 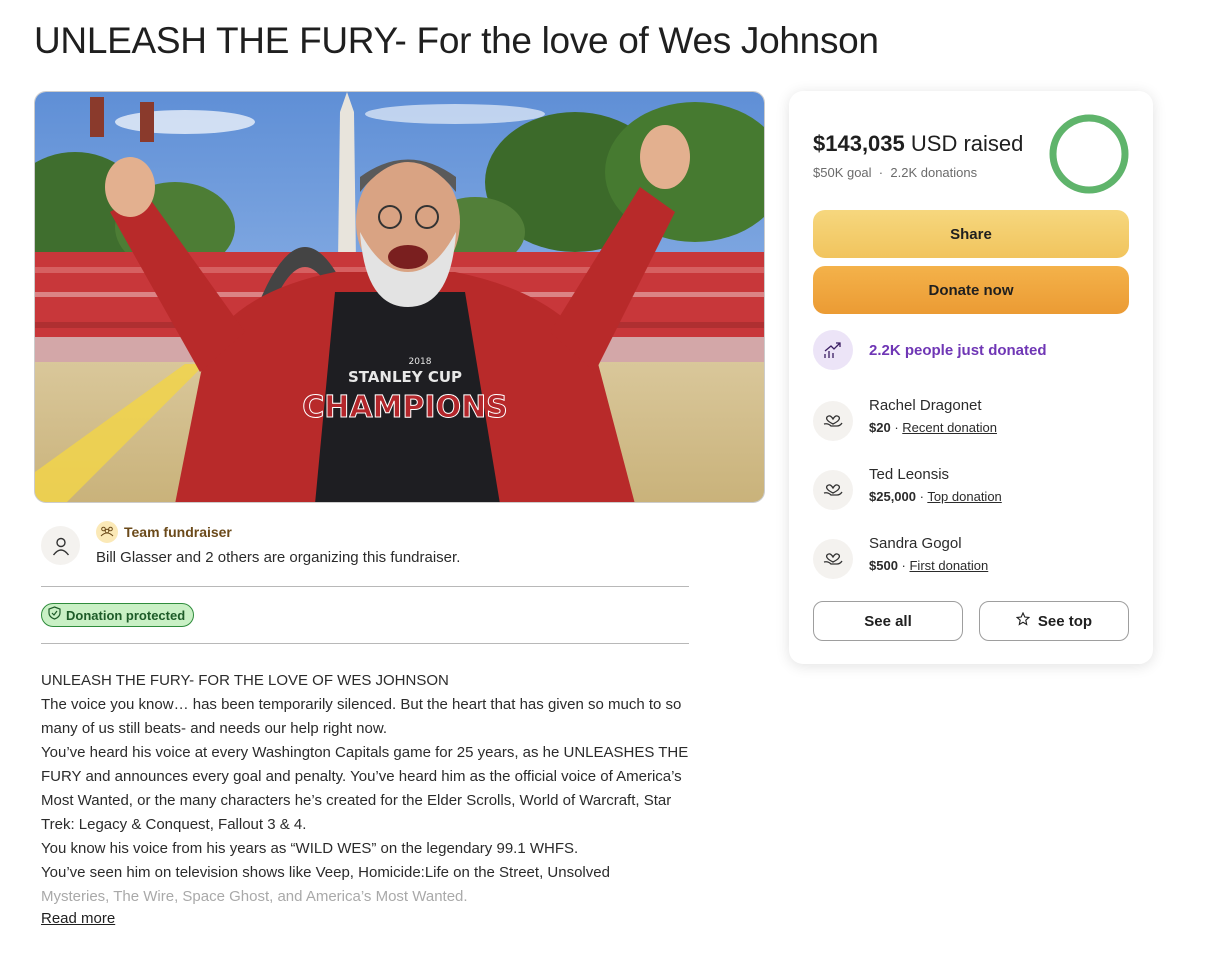 I want to click on team-fundraiser-label: Team fundraiser, so click(x=178, y=532).